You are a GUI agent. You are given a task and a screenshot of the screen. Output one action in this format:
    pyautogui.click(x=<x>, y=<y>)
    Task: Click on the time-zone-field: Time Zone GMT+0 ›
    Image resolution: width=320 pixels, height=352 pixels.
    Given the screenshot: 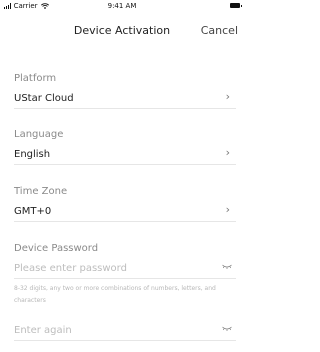 What is the action you would take?
    pyautogui.click(x=125, y=203)
    